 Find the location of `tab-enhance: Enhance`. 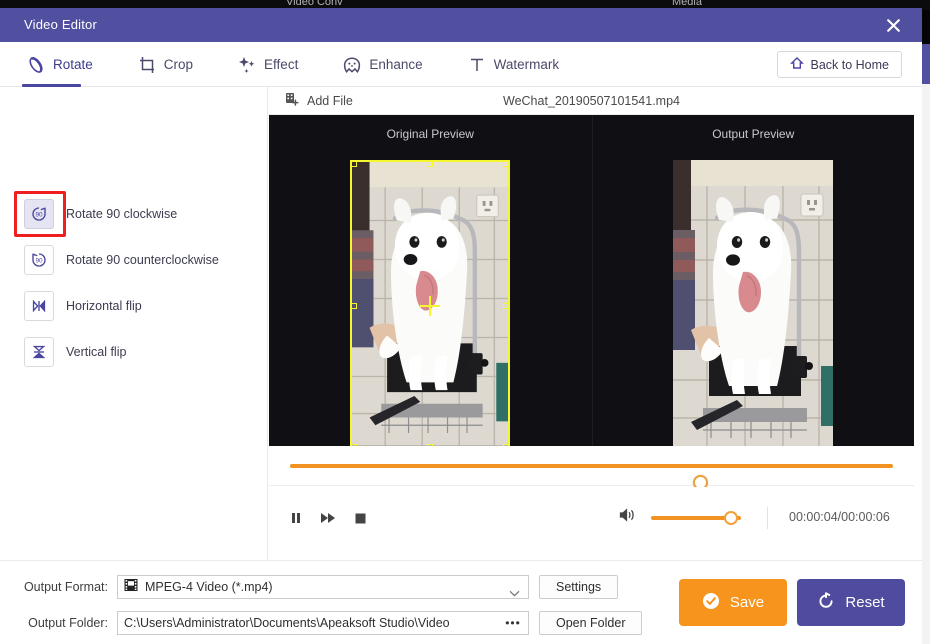

tab-enhance: Enhance is located at coordinates (389, 64).